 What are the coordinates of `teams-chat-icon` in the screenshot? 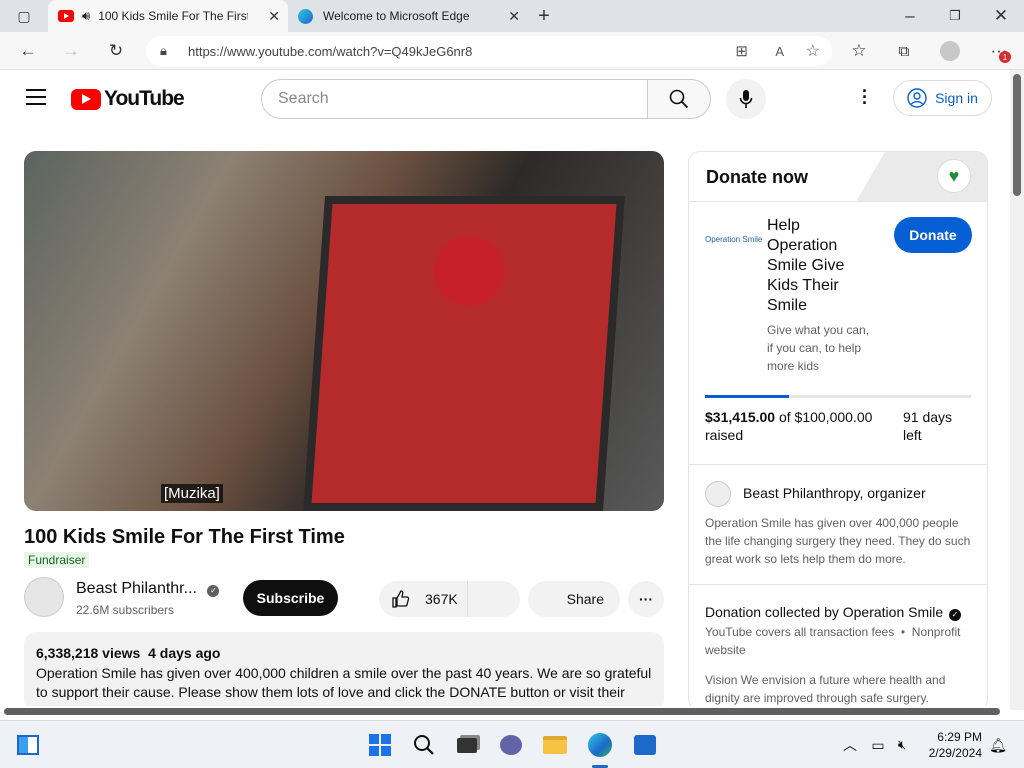 It's located at (511, 745).